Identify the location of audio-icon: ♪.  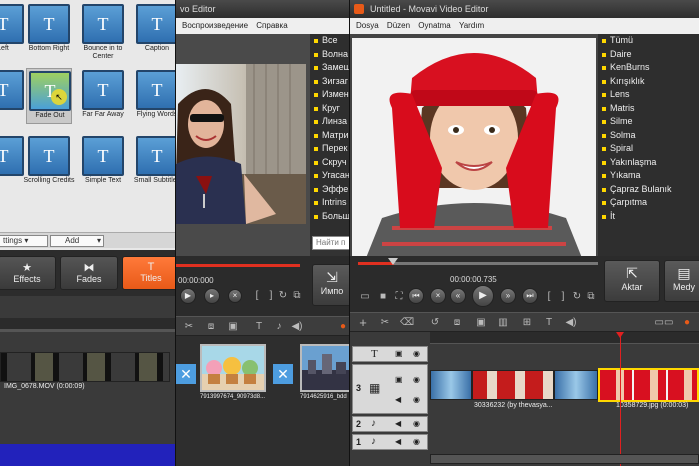
(279, 327).